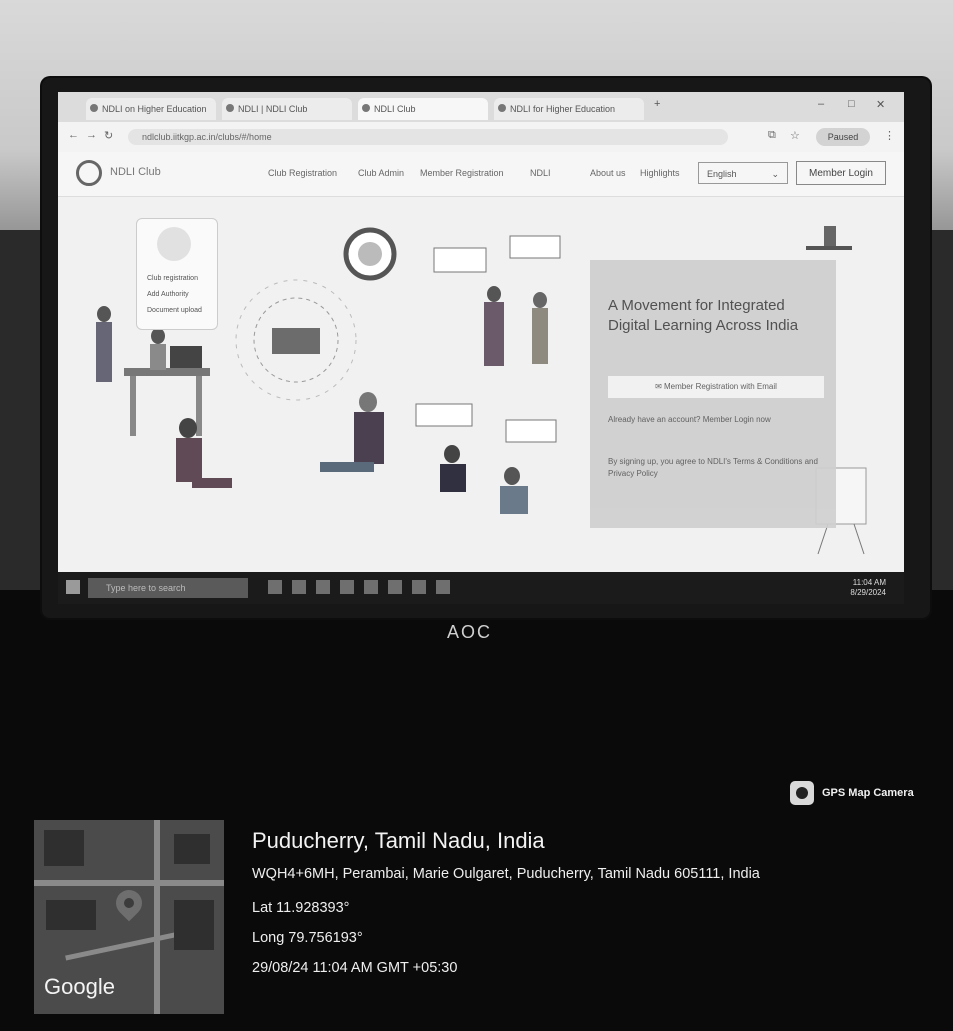 Image resolution: width=953 pixels, height=1031 pixels. What do you see at coordinates (660, 173) in the screenshot?
I see `nav-highlights: Highlights` at bounding box center [660, 173].